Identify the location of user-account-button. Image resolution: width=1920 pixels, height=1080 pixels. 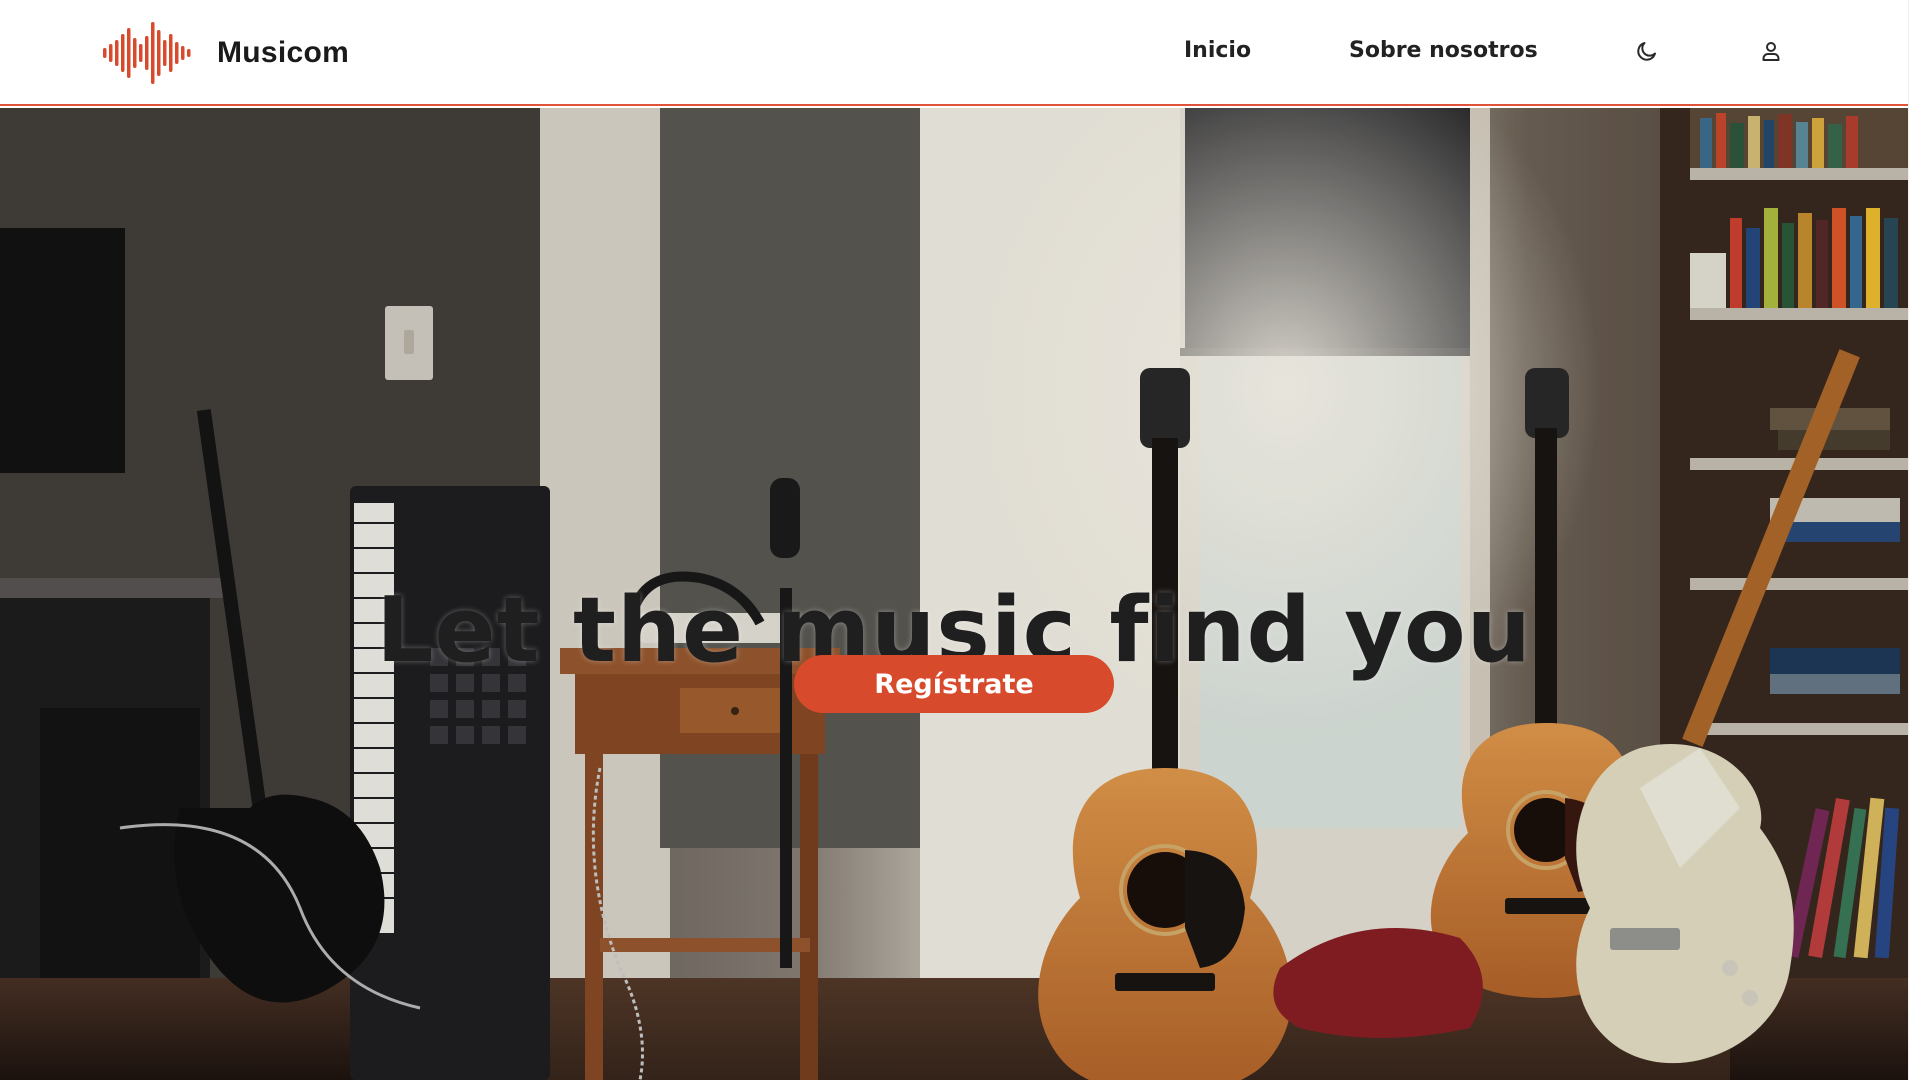
(1771, 51).